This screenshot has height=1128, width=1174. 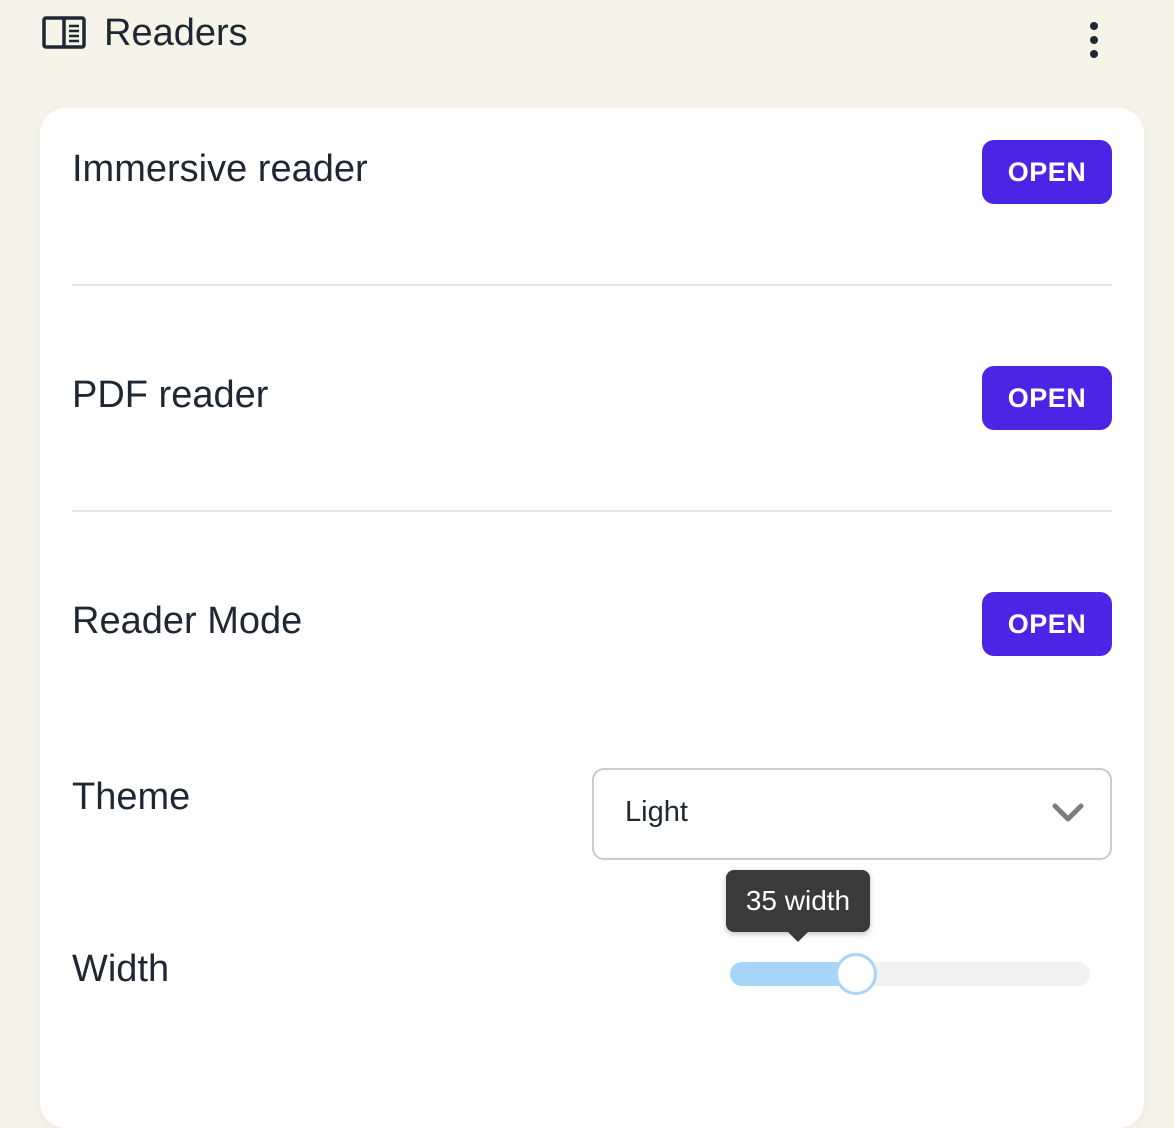 I want to click on more-vertical-icon, so click(x=1094, y=40).